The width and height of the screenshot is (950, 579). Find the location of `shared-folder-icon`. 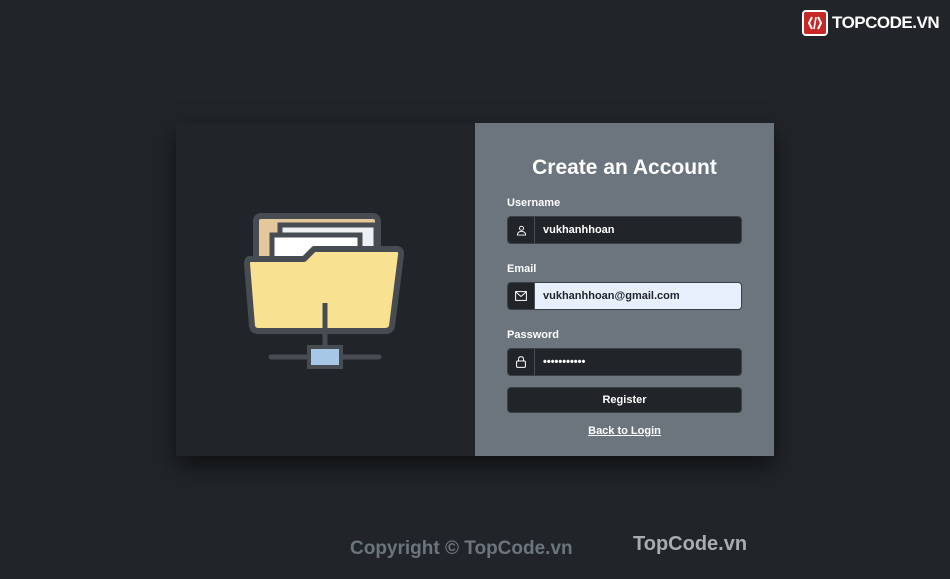

shared-folder-icon is located at coordinates (324, 291).